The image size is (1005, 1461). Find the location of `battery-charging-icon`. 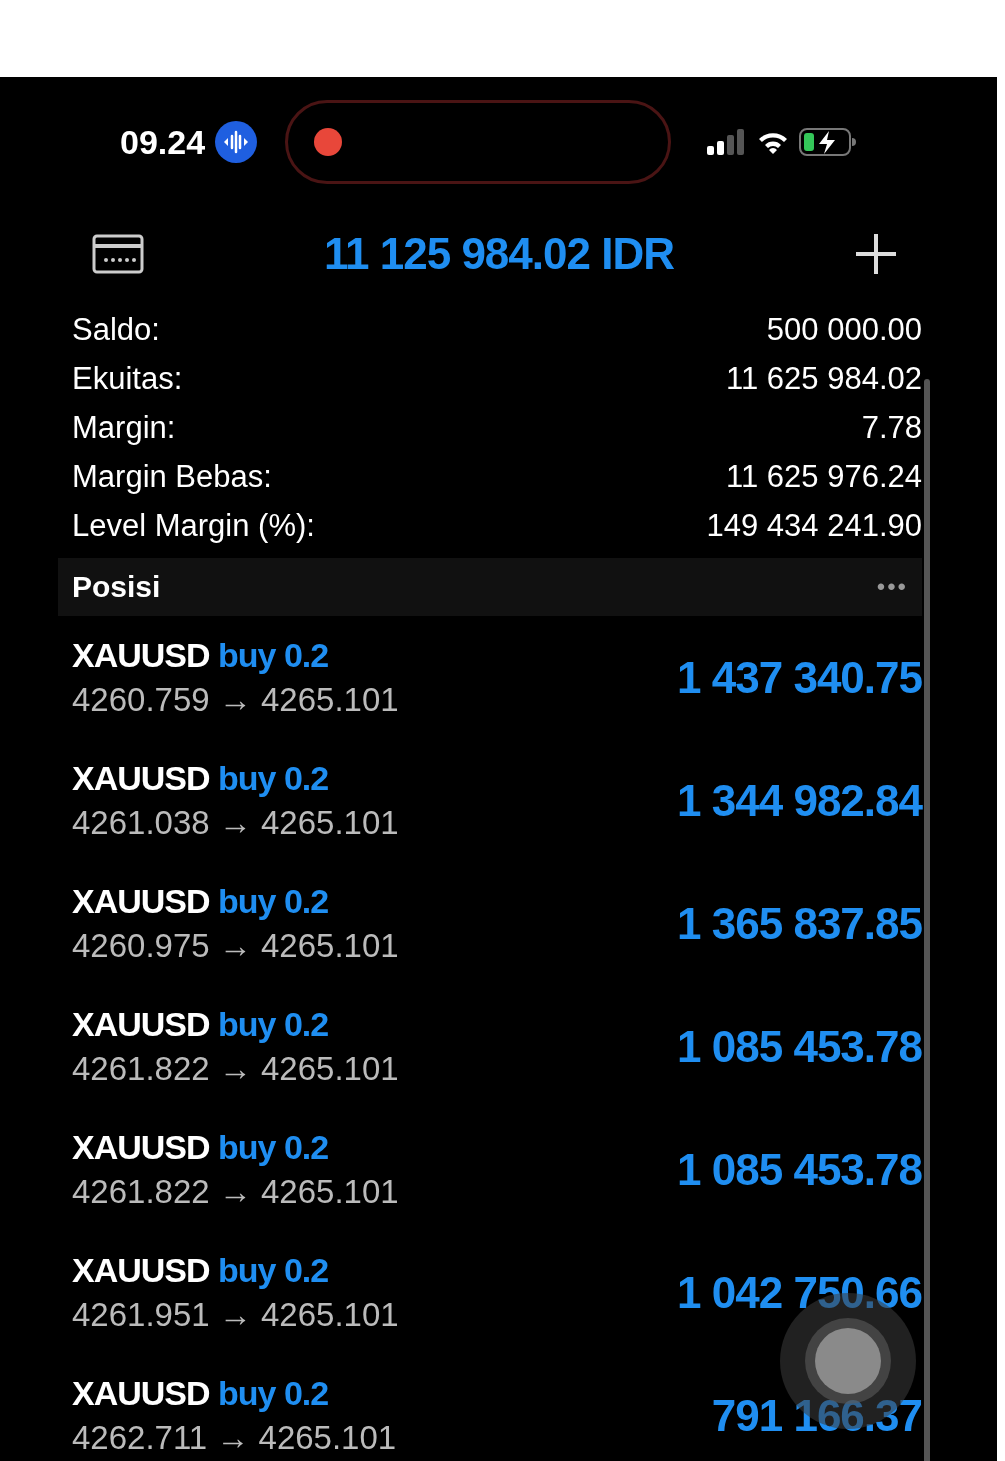

battery-charging-icon is located at coordinates (828, 142).